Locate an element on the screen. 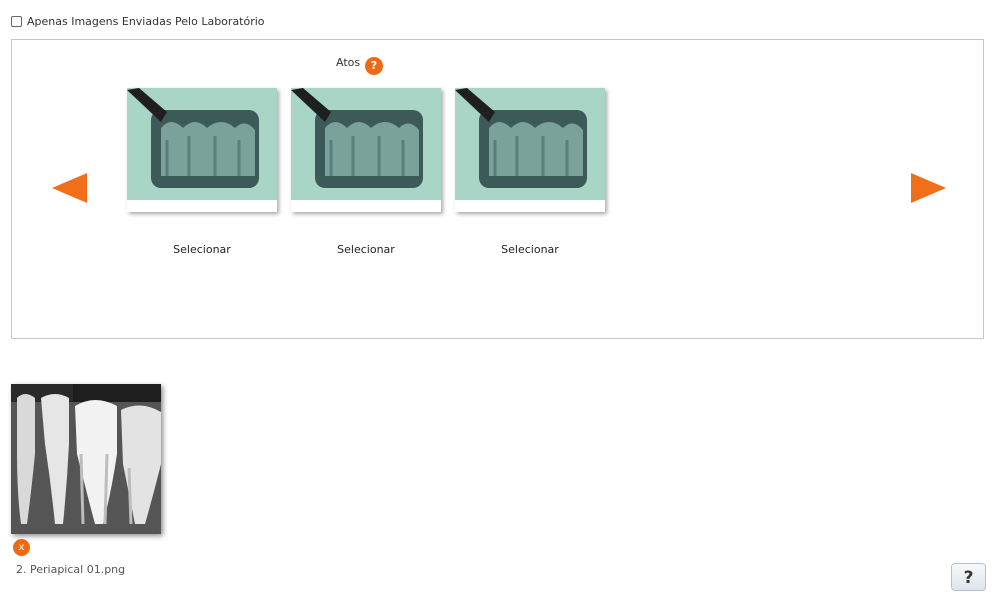 This screenshot has height=592, width=999. uploaded-xray-image is located at coordinates (86, 459).